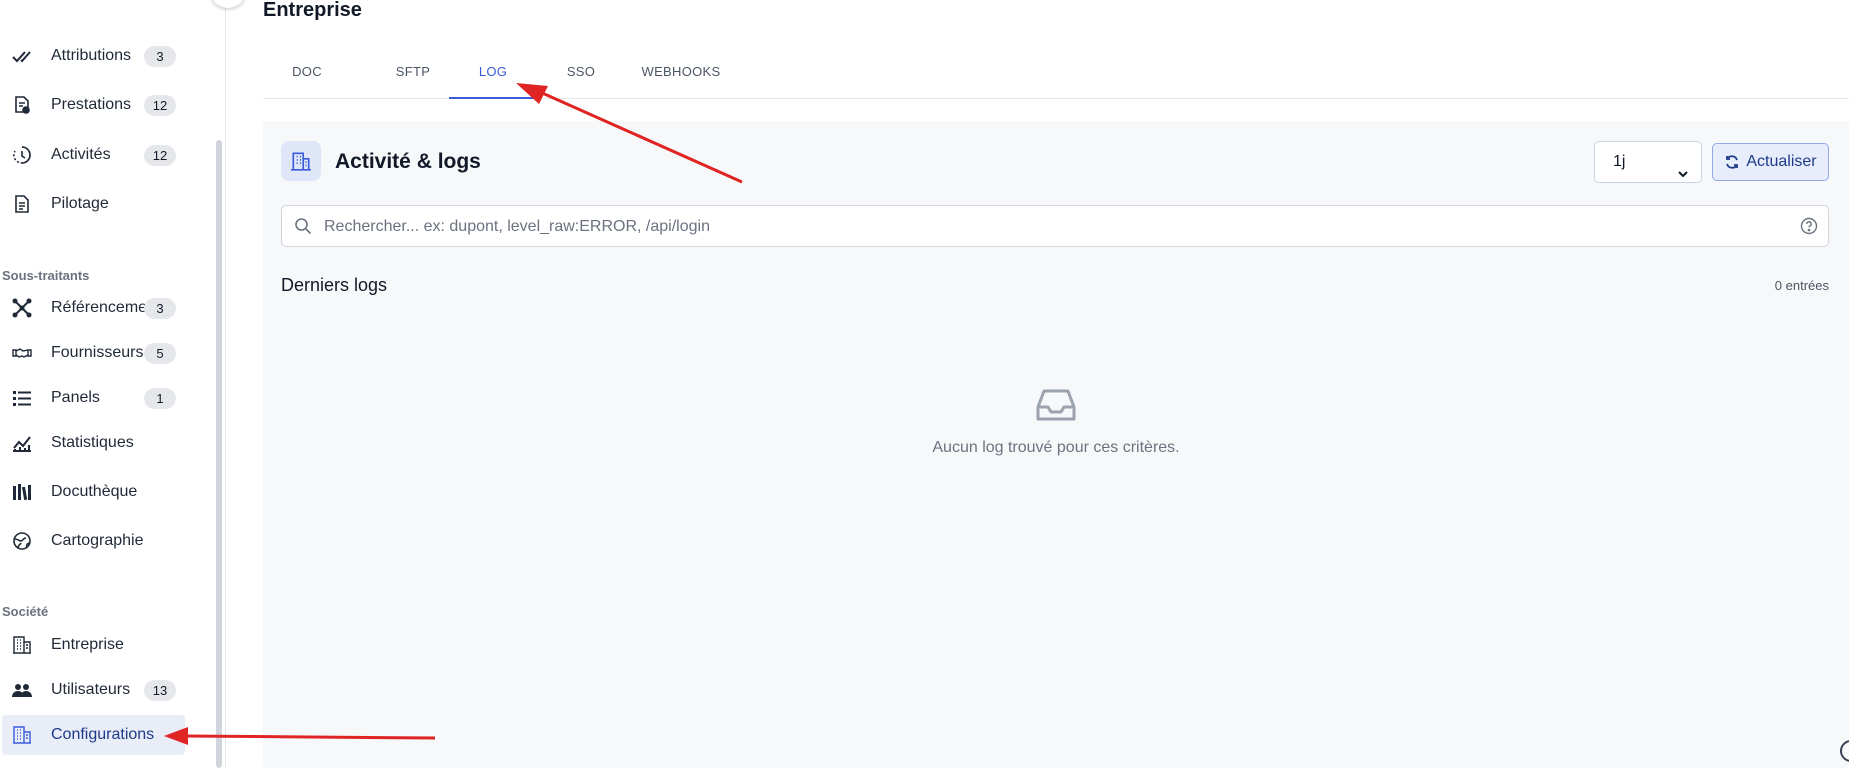  I want to click on double-check-icon, so click(22, 56).